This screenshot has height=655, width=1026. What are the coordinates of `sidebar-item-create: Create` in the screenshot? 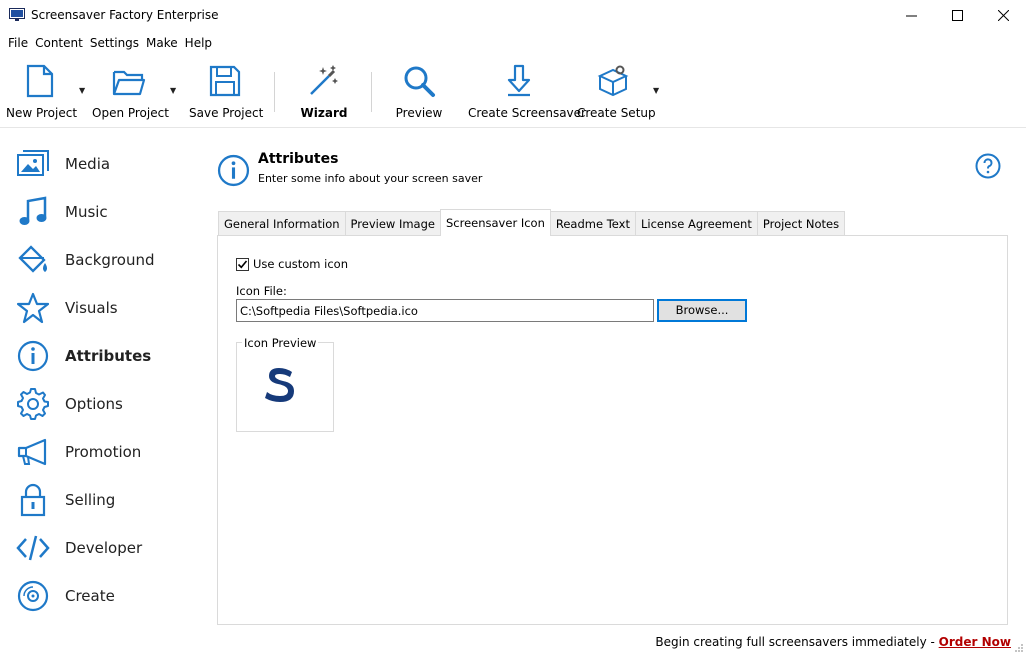 It's located at (105, 596).